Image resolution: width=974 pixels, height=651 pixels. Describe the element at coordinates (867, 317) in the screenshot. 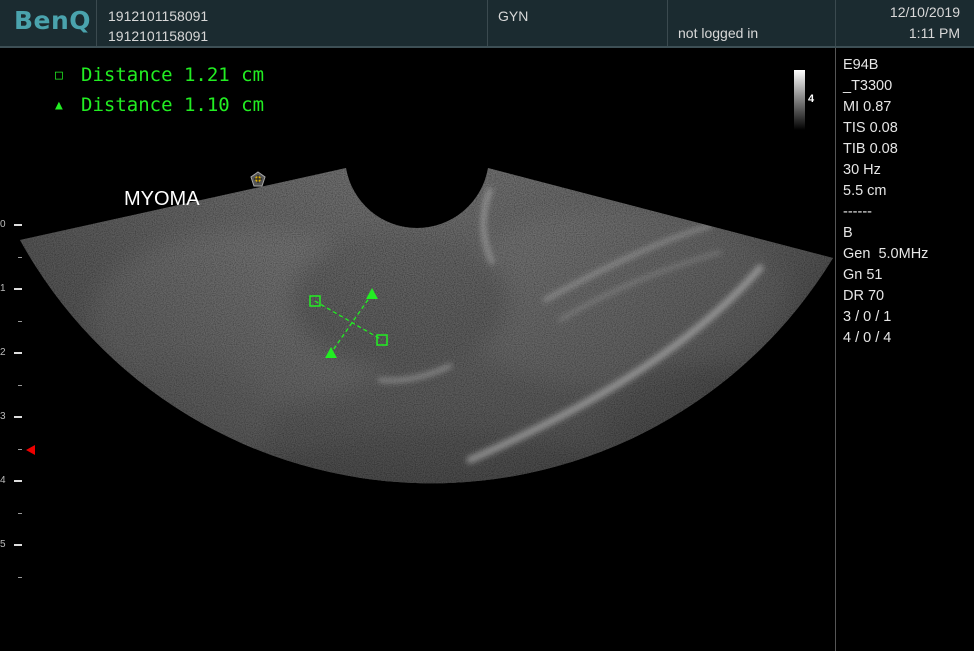

I see `processing-setting-1: 3 / 0 / 1` at that location.